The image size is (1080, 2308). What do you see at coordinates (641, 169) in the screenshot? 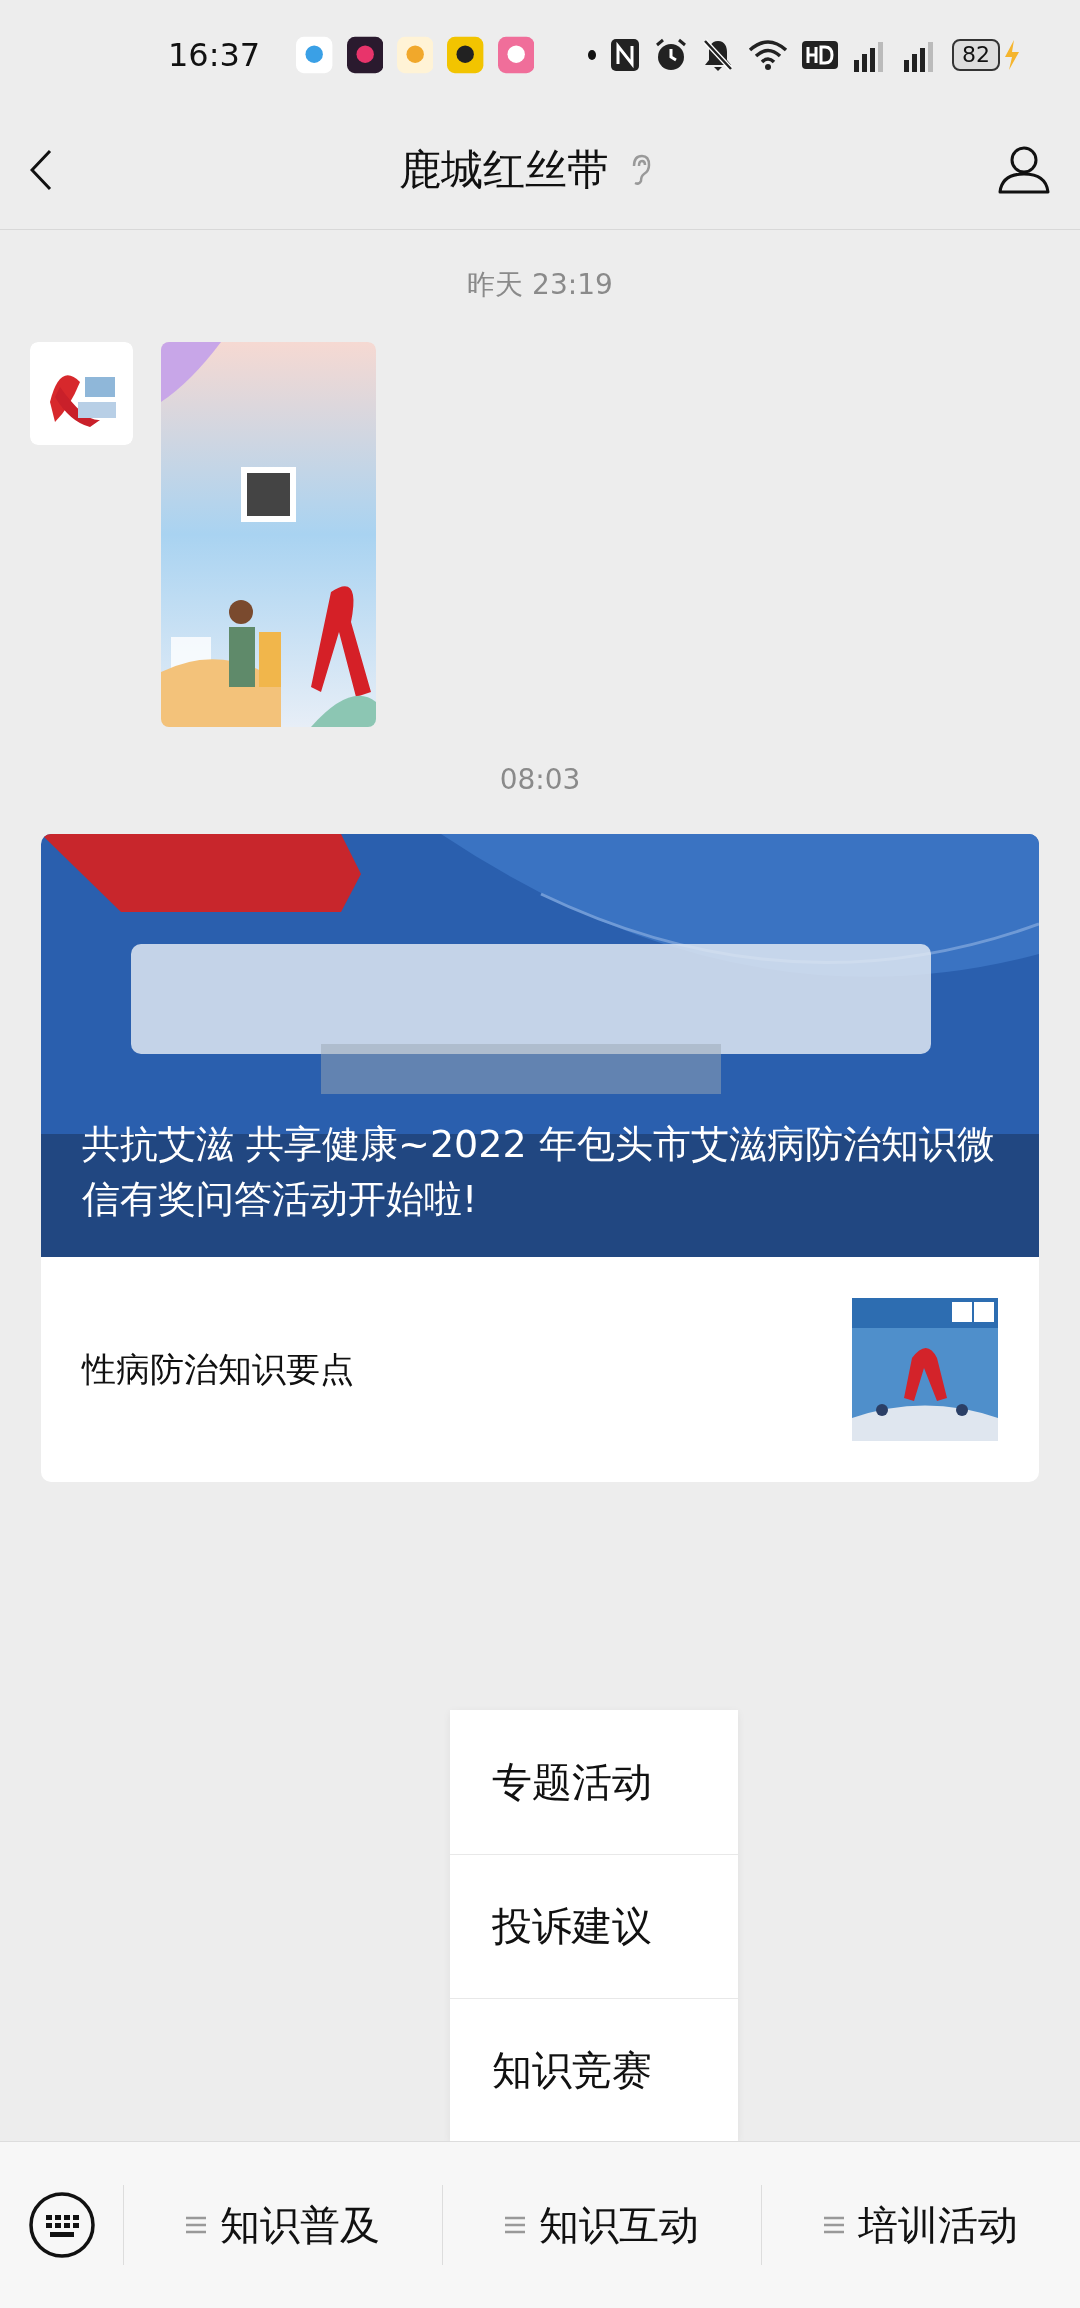
I see `ear-icon` at bounding box center [641, 169].